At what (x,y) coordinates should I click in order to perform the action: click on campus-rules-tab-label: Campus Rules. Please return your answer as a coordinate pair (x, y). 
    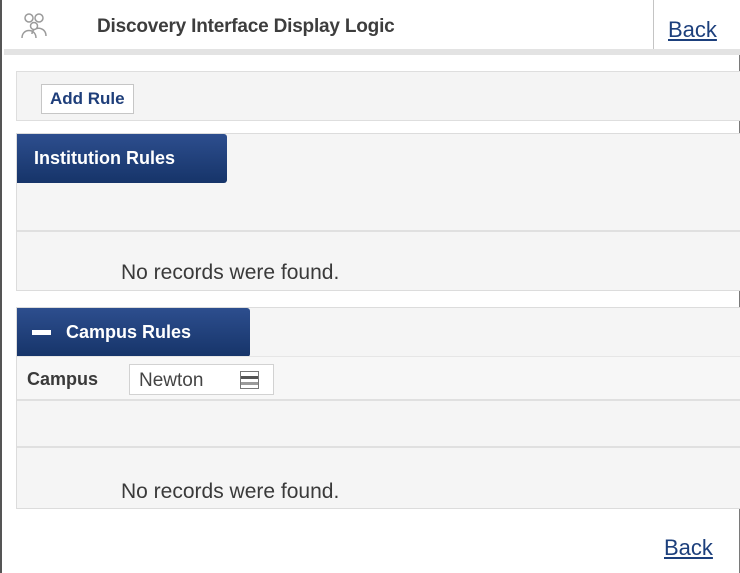
    Looking at the image, I should click on (129, 332).